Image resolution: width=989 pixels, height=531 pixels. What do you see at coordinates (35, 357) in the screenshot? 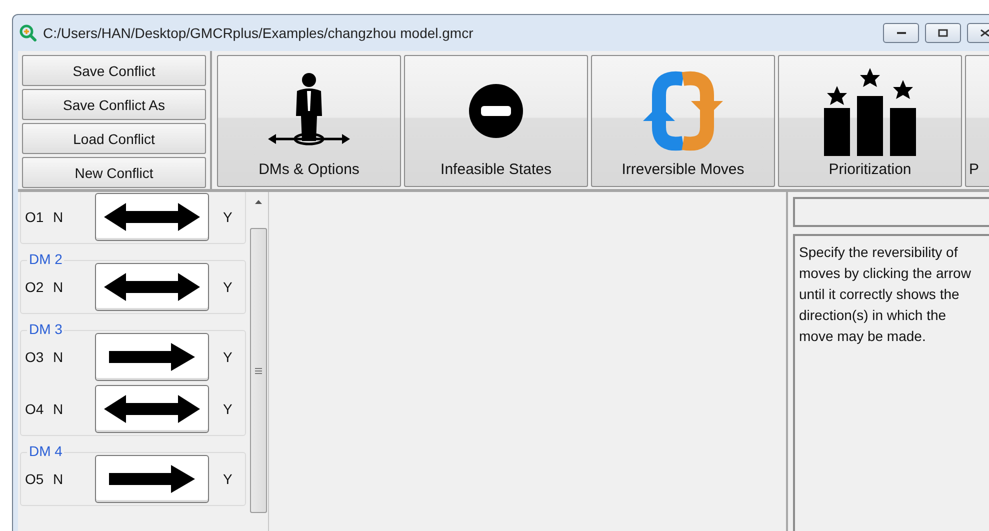
I see `option-label: O3` at bounding box center [35, 357].